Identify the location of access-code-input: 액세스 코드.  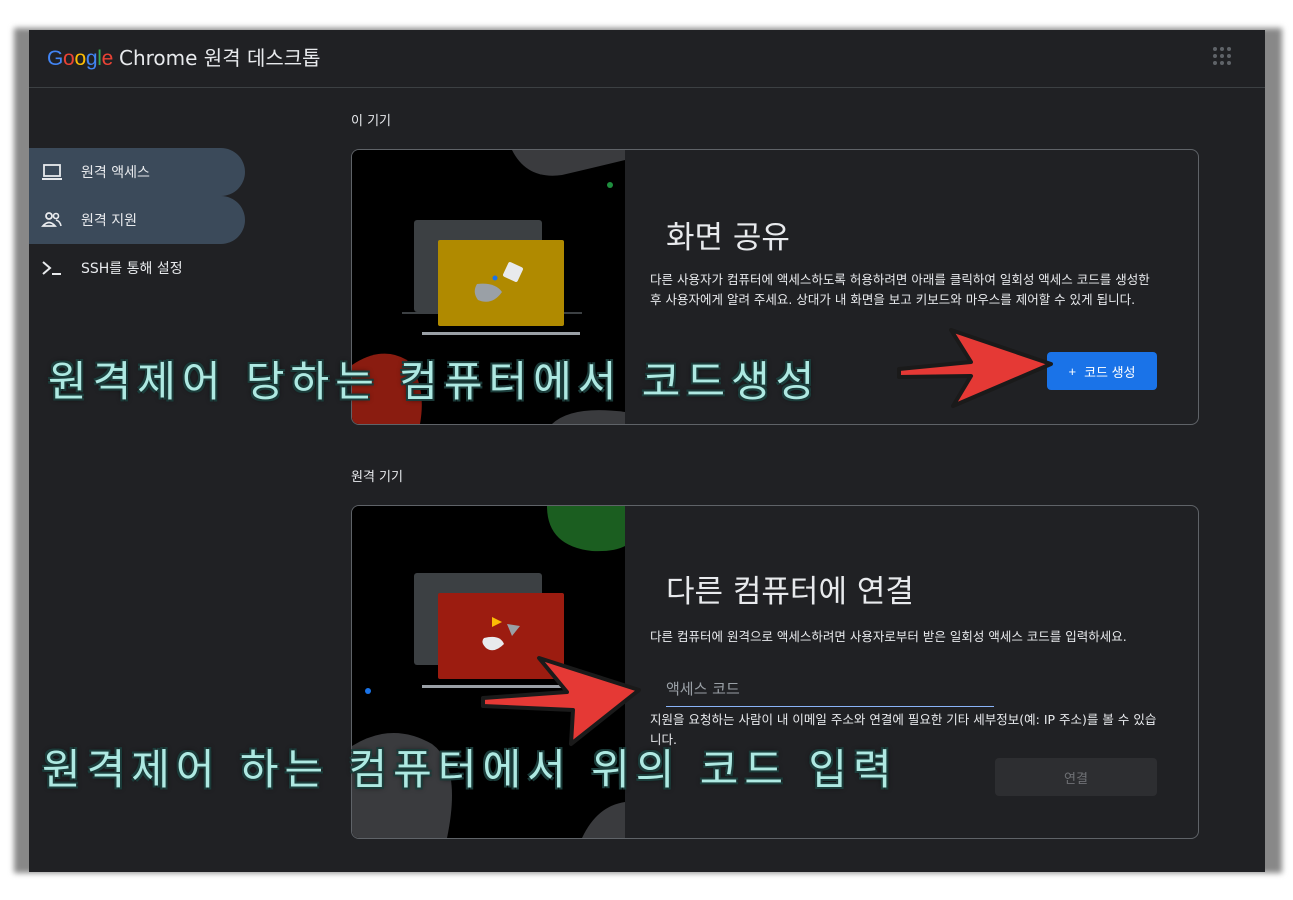
(830, 692).